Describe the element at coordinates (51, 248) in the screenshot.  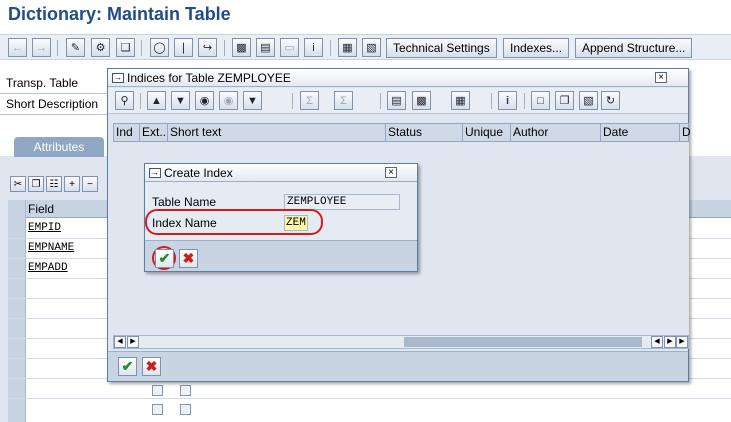
I see `field-empname: EMPNAME` at that location.